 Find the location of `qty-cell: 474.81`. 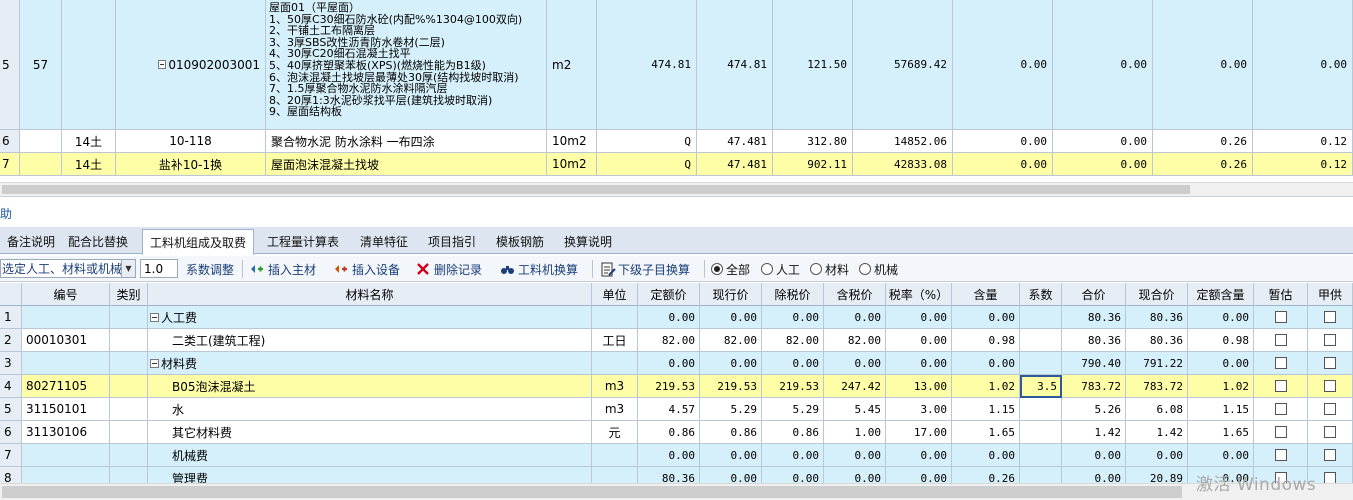

qty-cell: 474.81 is located at coordinates (735, 65).